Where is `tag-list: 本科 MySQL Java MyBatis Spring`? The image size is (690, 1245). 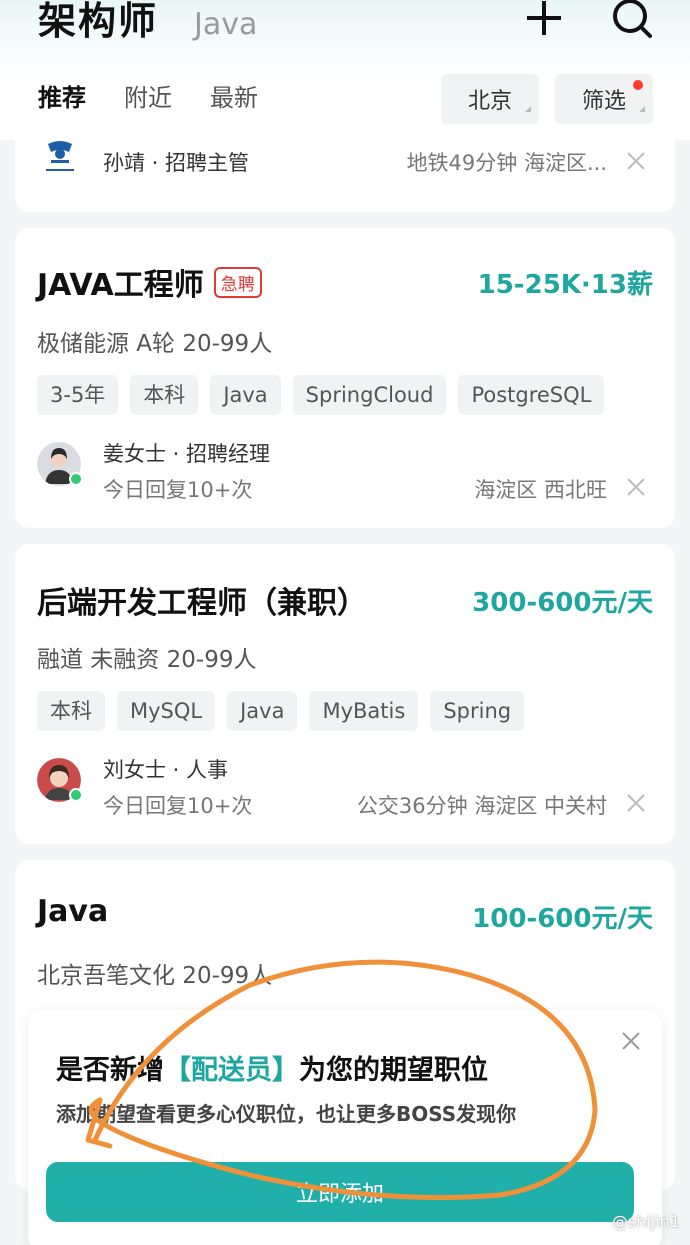 tag-list: 本科 MySQL Java MyBatis Spring is located at coordinates (281, 711).